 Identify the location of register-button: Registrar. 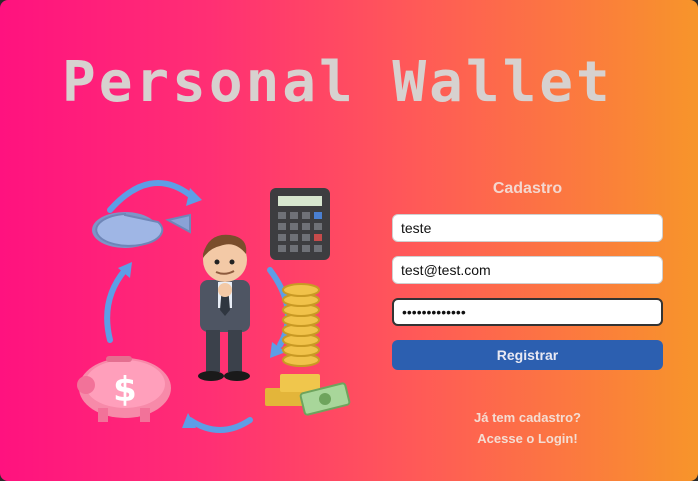
(527, 355).